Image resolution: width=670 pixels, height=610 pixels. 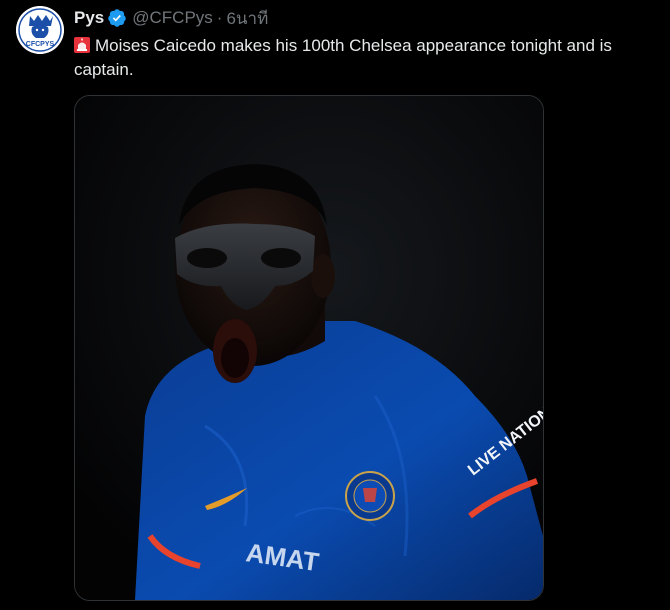 I want to click on display-name: Pys, so click(x=89, y=18).